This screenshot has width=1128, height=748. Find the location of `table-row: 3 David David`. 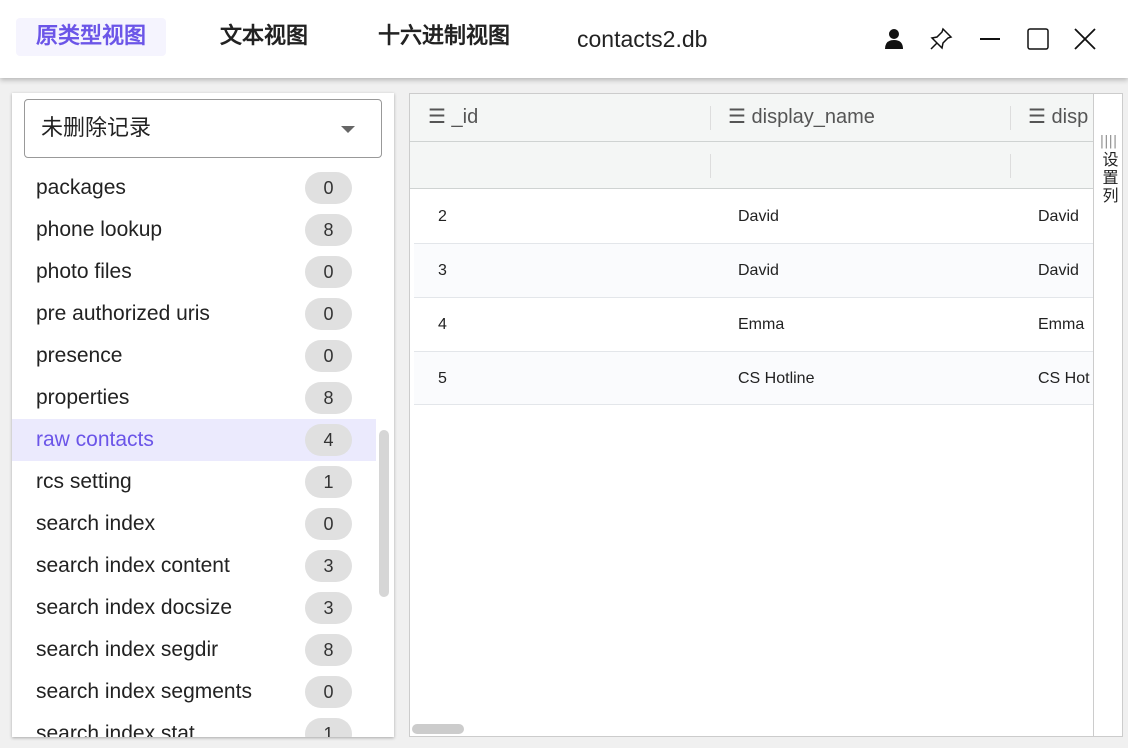

table-row: 3 David David is located at coordinates (754, 271).